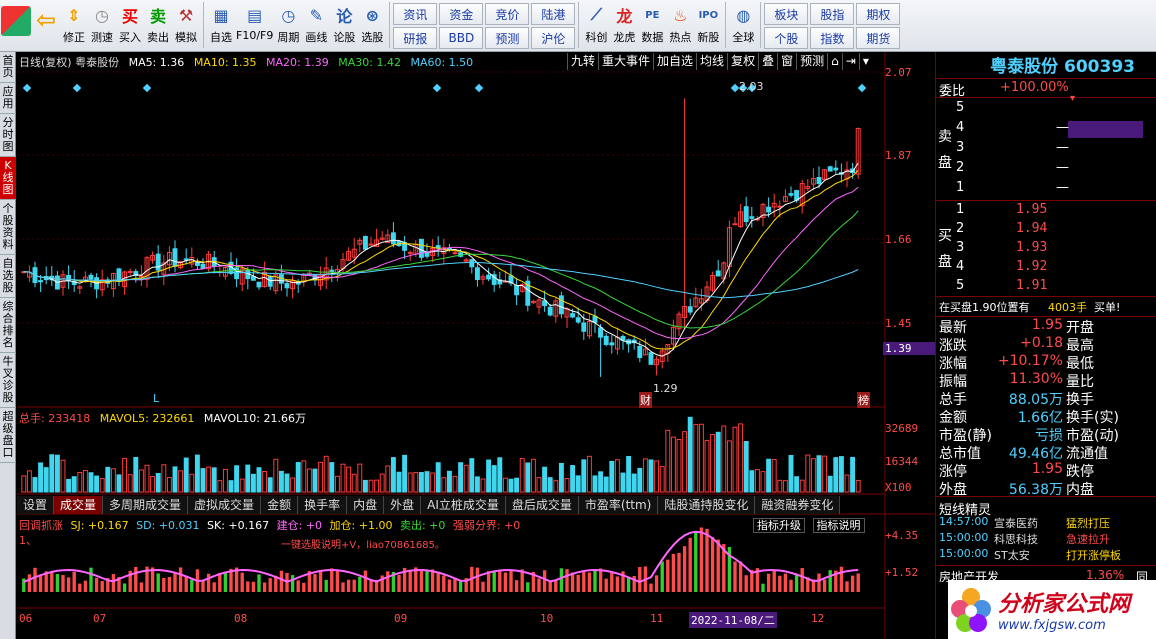 Image resolution: width=1156 pixels, height=639 pixels. I want to click on expand-icon: ⇥, so click(850, 61).